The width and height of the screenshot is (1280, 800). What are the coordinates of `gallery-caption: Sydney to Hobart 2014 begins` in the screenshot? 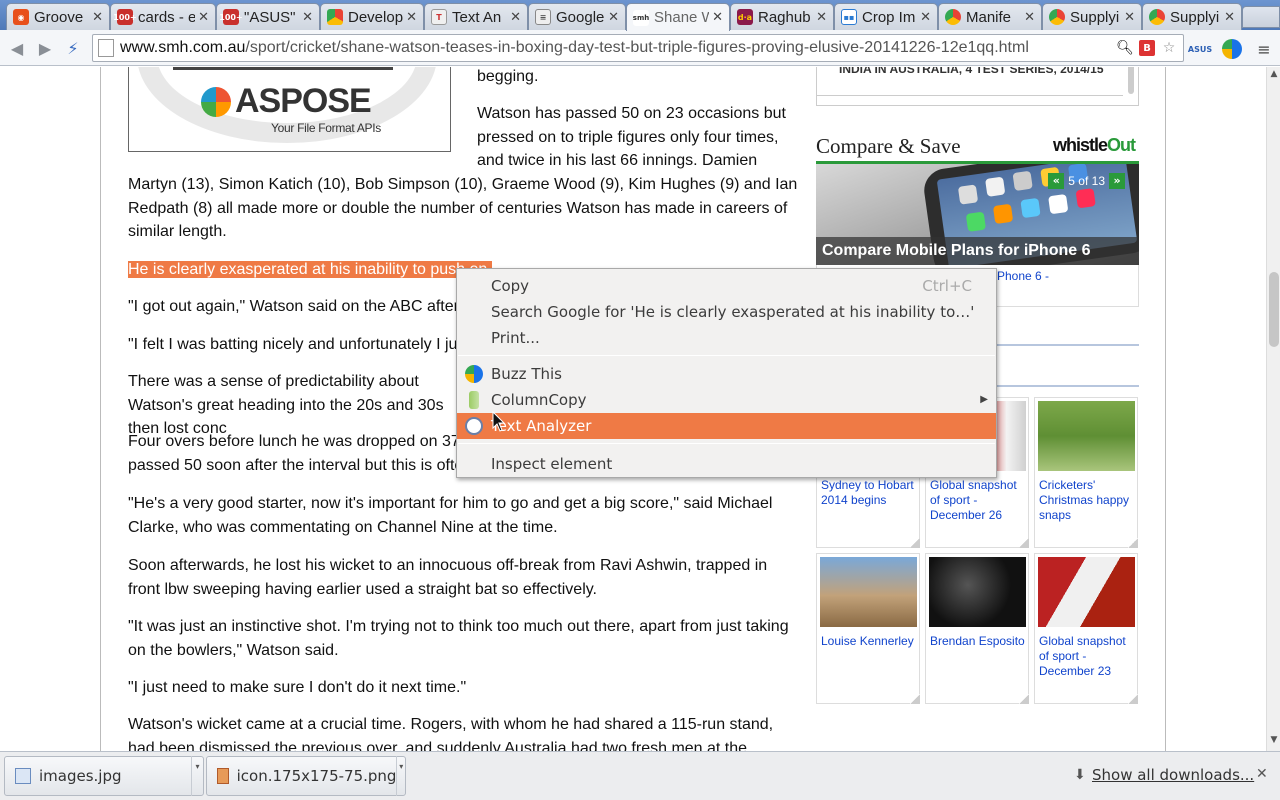 It's located at (870, 493).